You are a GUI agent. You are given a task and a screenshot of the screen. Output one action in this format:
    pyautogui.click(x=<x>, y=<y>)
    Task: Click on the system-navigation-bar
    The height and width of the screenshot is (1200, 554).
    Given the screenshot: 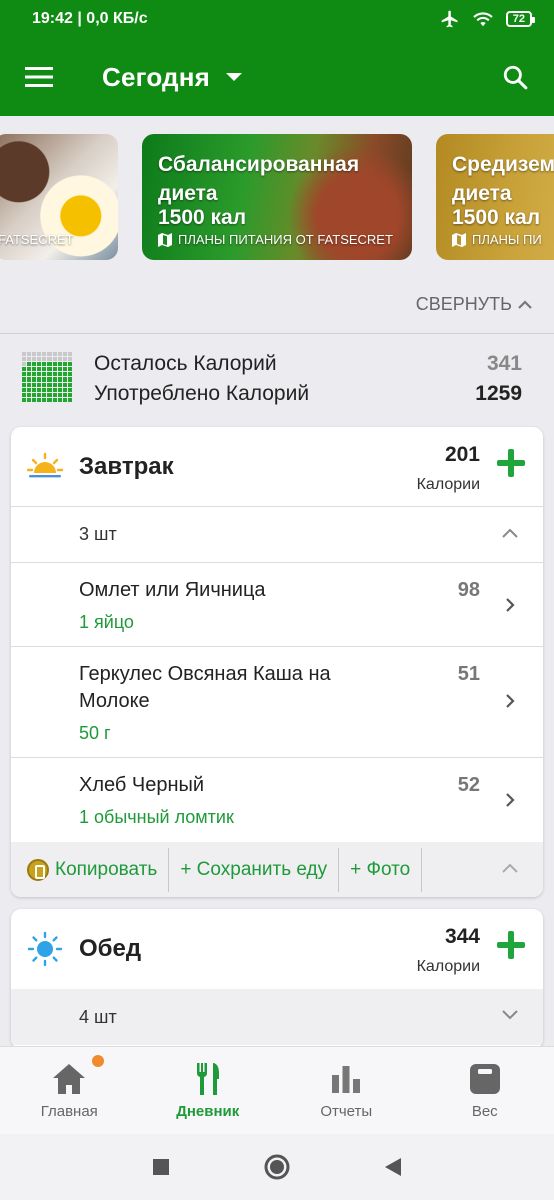 What is the action you would take?
    pyautogui.click(x=277, y=1167)
    